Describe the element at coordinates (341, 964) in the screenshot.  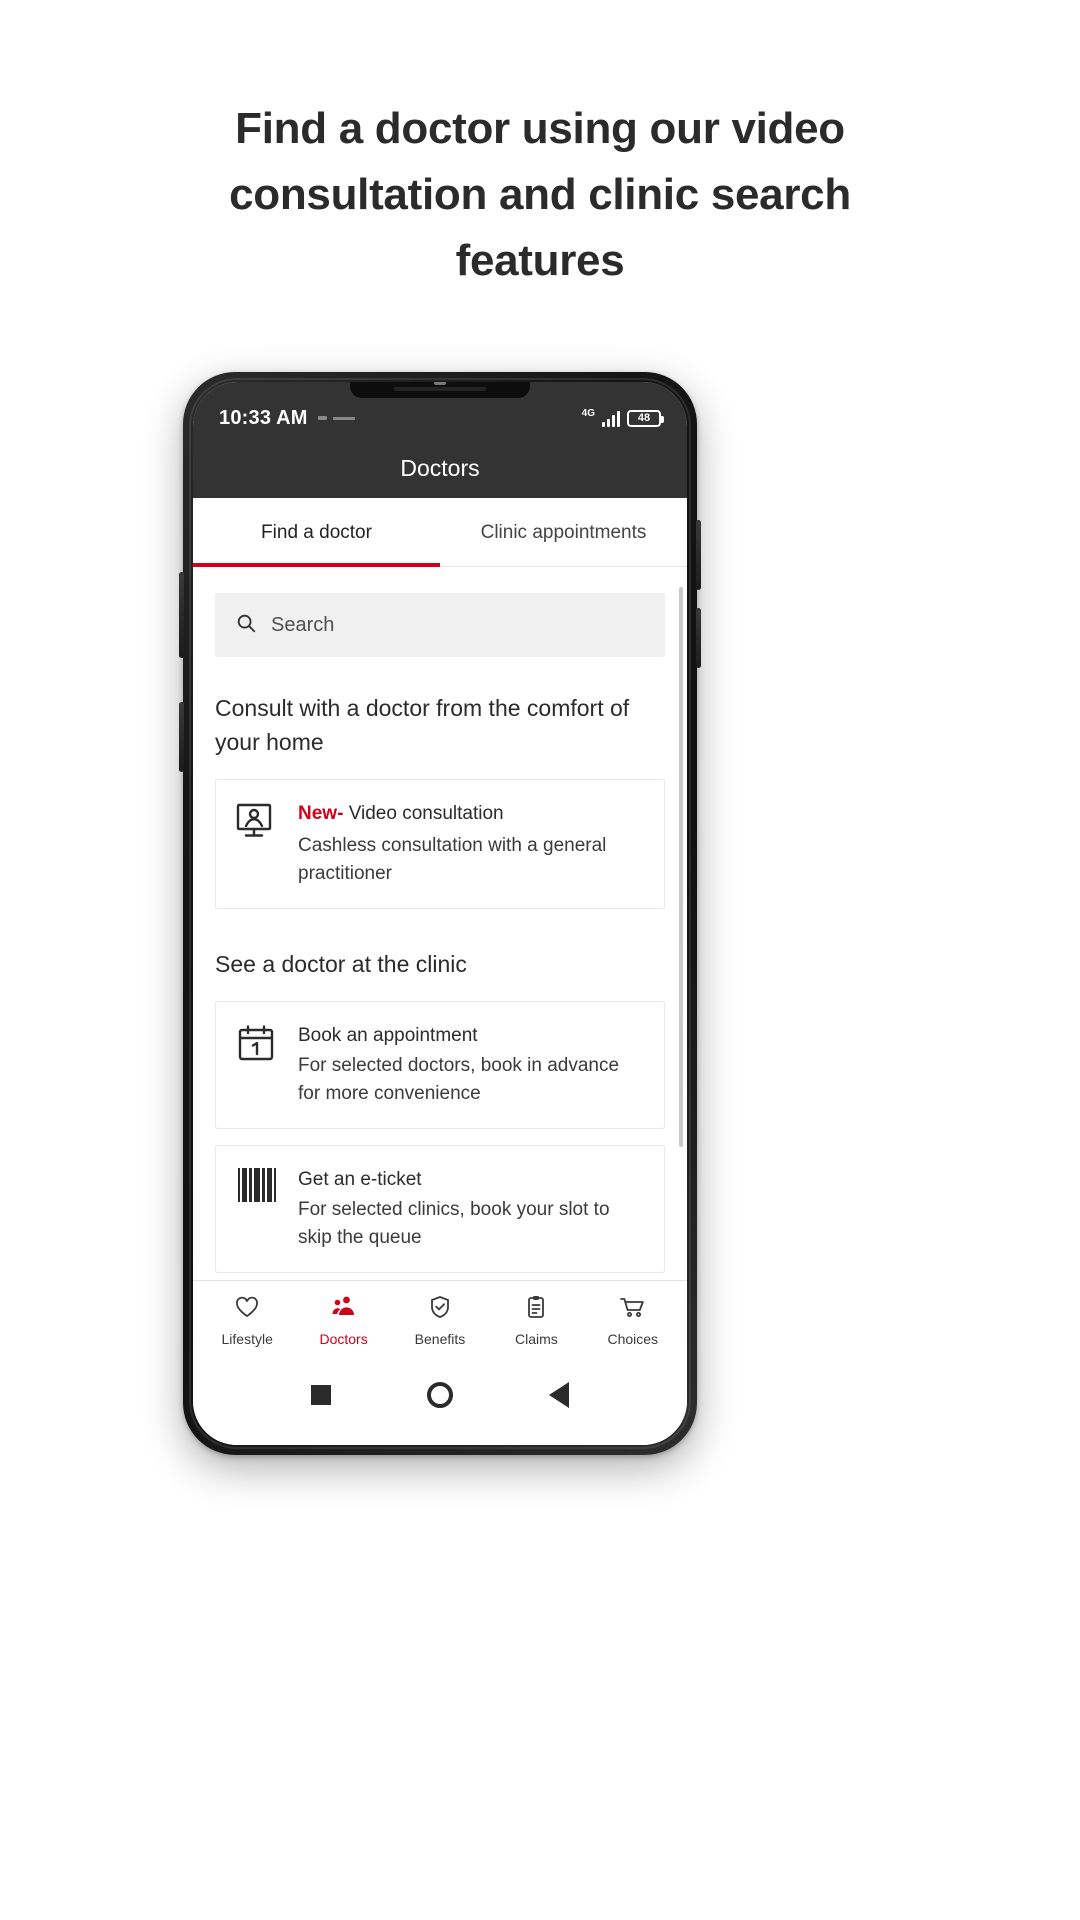
I see `section-title-clinic: See a doctor at the clinic` at that location.